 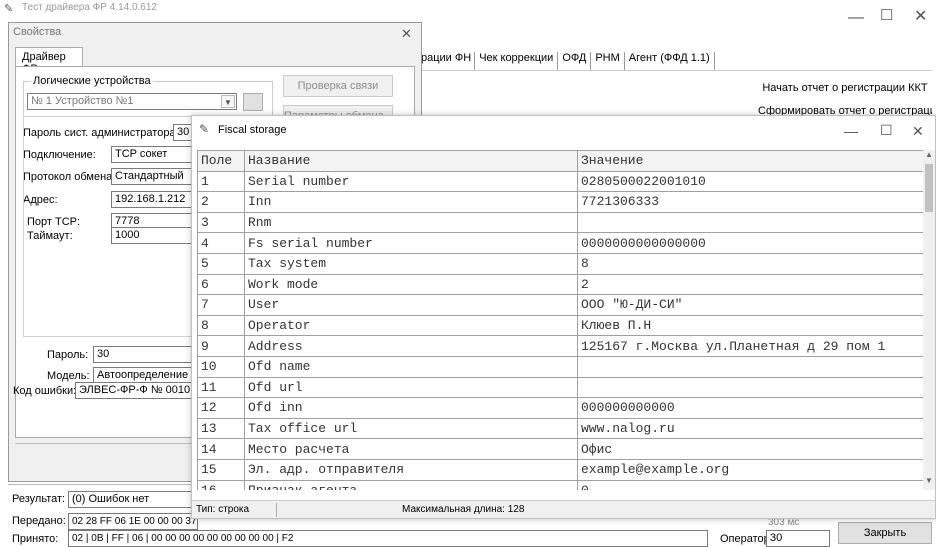 What do you see at coordinates (39, 521) in the screenshot?
I see `sent-label: Передано:` at bounding box center [39, 521].